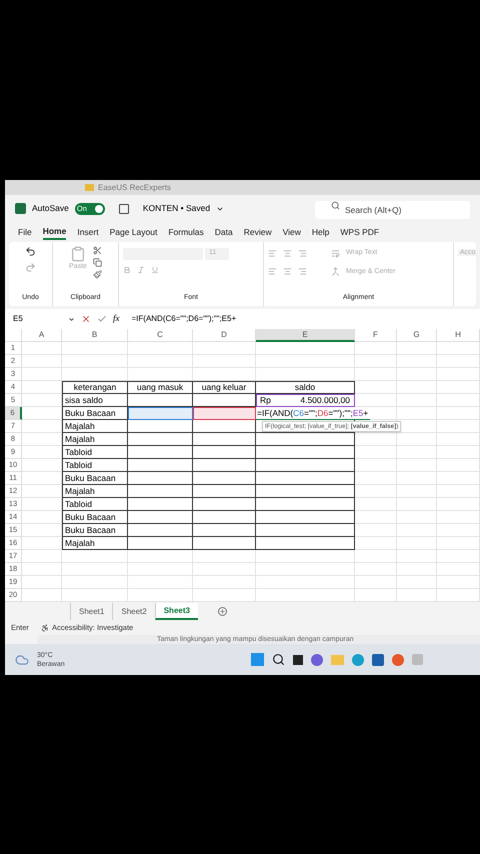  I want to click on menu-tab: Help, so click(321, 232).